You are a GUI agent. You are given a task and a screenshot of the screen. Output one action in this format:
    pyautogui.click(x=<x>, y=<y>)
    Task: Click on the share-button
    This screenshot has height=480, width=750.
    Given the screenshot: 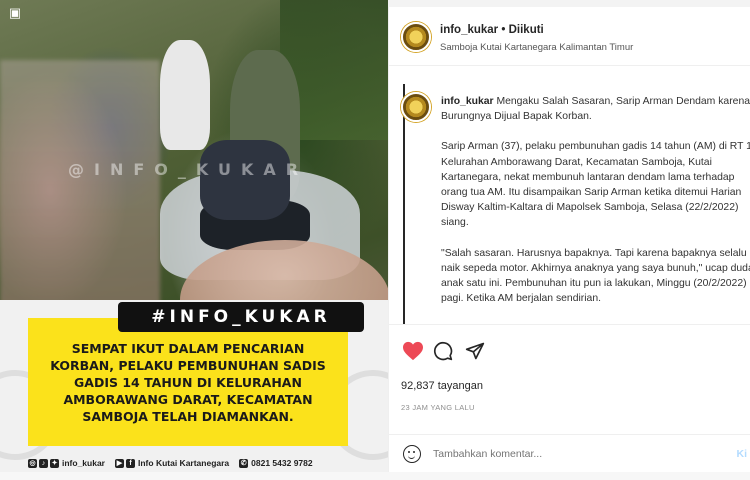 What is the action you would take?
    pyautogui.click(x=475, y=351)
    